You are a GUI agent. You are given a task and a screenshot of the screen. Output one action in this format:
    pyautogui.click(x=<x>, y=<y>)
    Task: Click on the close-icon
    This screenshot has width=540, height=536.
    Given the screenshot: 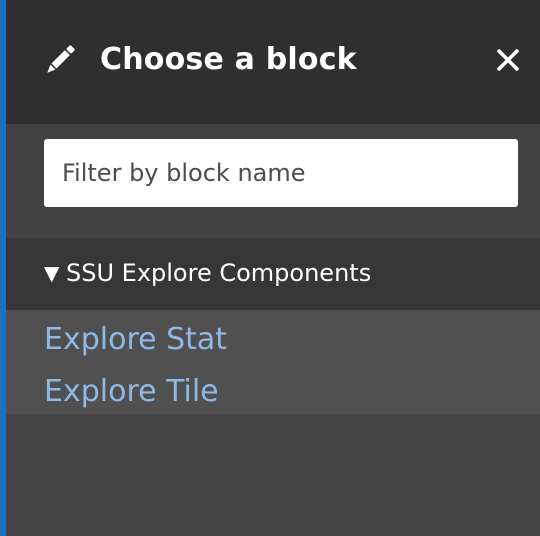 What is the action you would take?
    pyautogui.click(x=508, y=60)
    